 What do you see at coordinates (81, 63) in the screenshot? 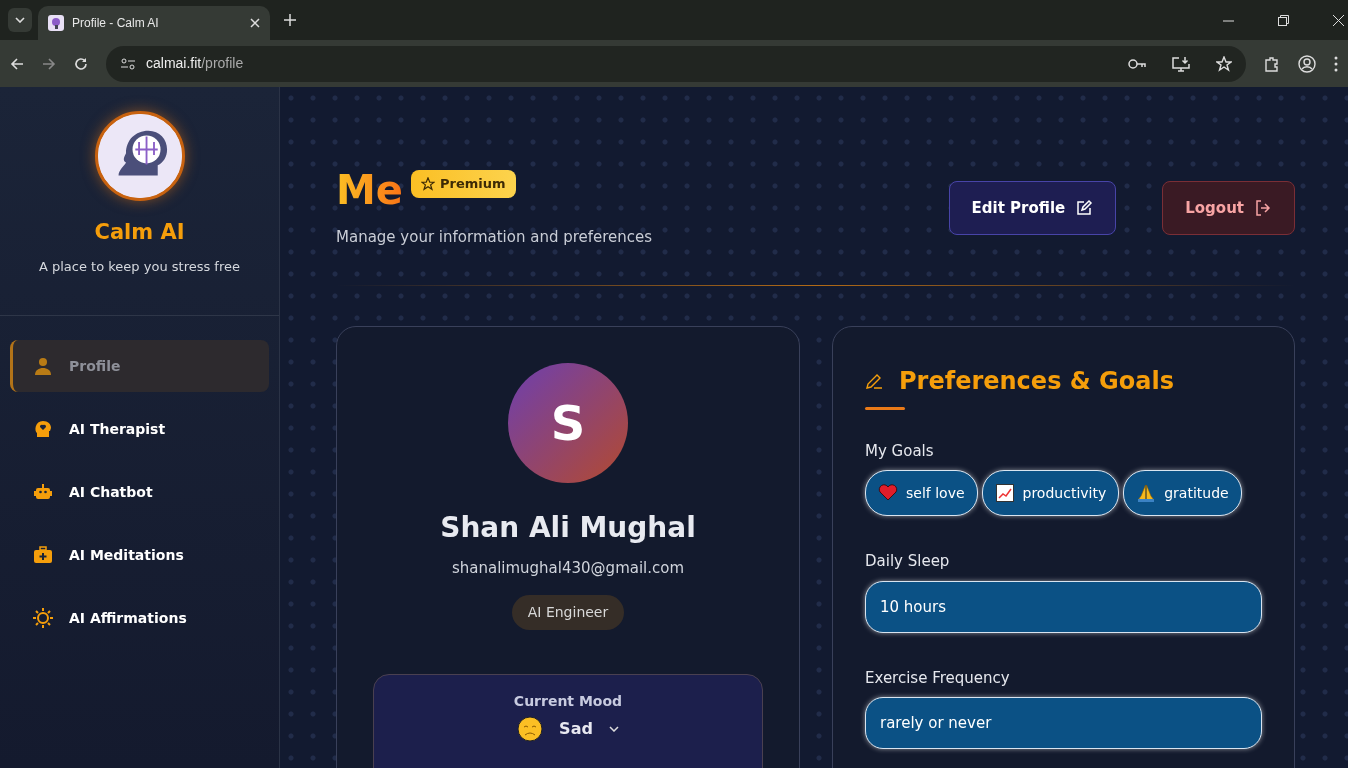
I see `reload-icon` at bounding box center [81, 63].